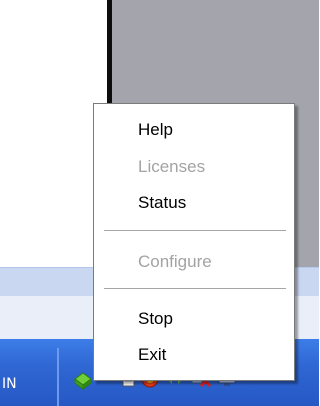 The image size is (320, 406). Describe the element at coordinates (172, 166) in the screenshot. I see `menu-item-licenses: Licenses` at that location.